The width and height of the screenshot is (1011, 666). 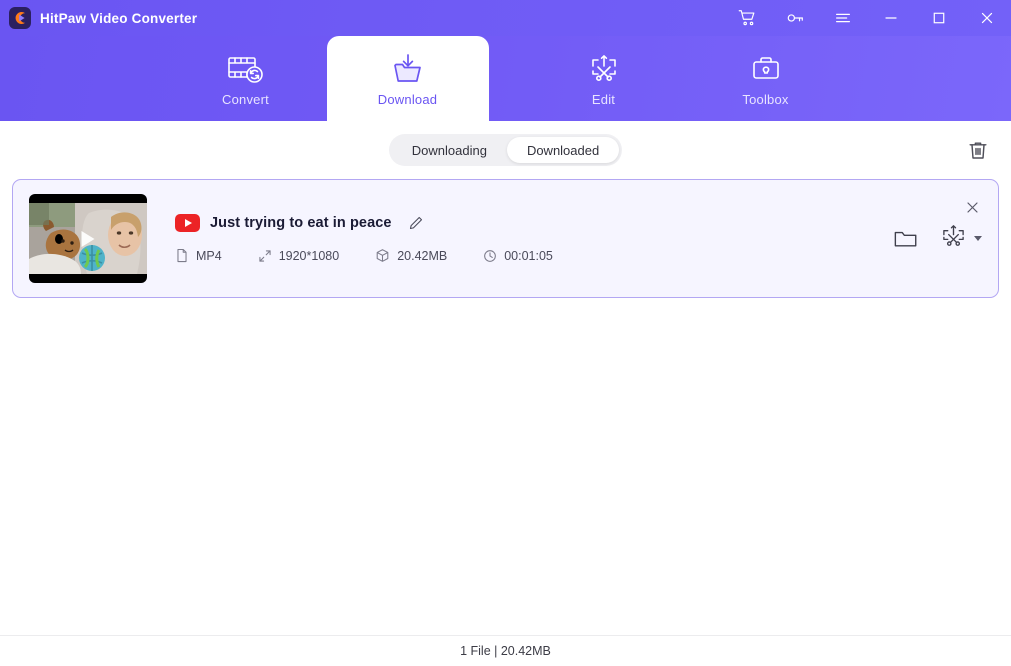 What do you see at coordinates (416, 223) in the screenshot?
I see `pencil-icon` at bounding box center [416, 223].